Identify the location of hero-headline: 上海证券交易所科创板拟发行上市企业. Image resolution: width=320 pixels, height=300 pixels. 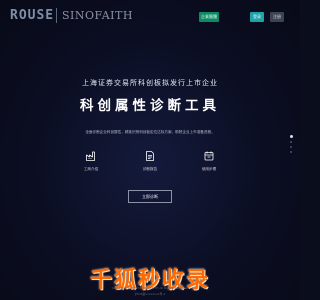
(150, 83).